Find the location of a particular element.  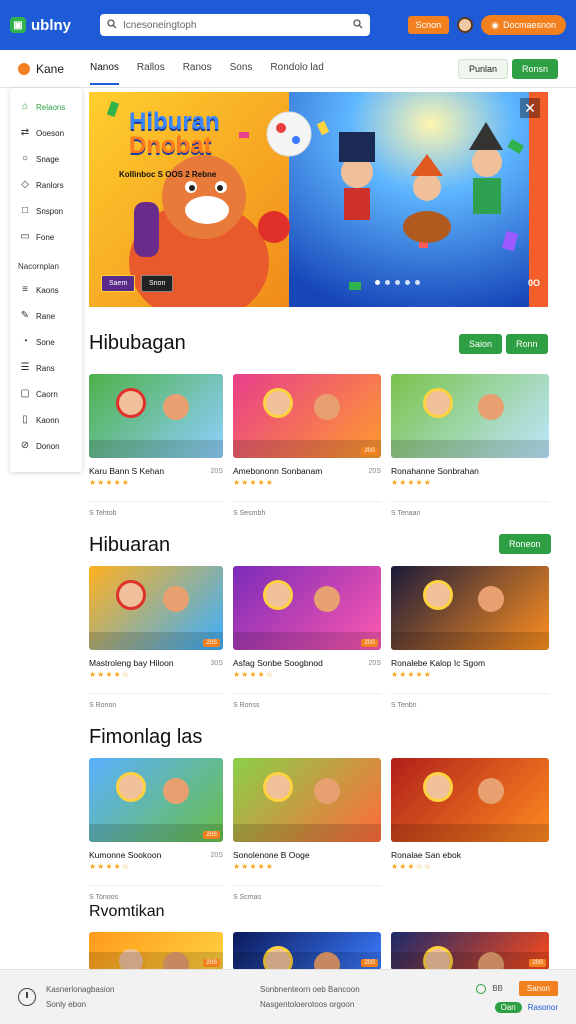

sidebar-item-label: Ooeson is located at coordinates (50, 133).